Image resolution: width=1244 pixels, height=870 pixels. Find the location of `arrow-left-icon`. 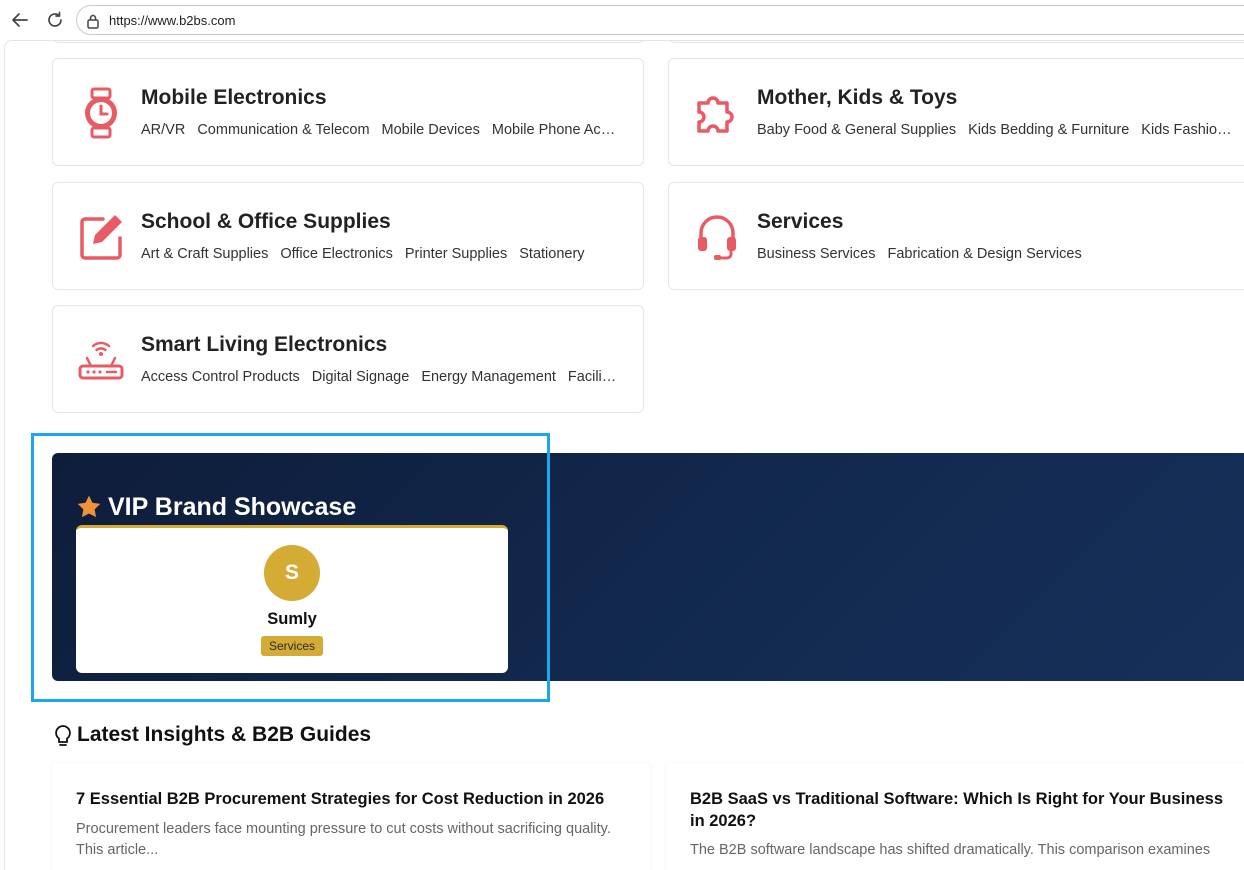

arrow-left-icon is located at coordinates (20, 20).